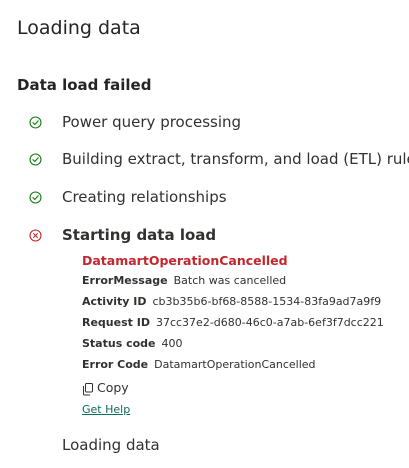 The width and height of the screenshot is (409, 468). I want to click on detail-value: 400, so click(172, 343).